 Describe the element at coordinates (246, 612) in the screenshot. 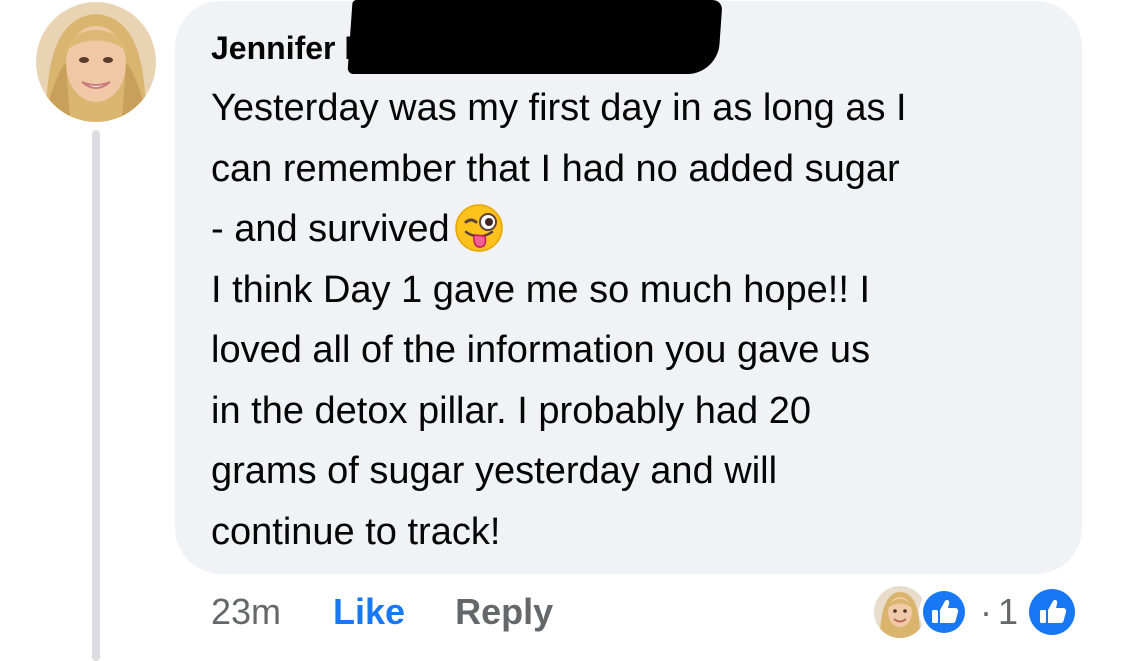

I see `comment-timestamp: 23m` at that location.